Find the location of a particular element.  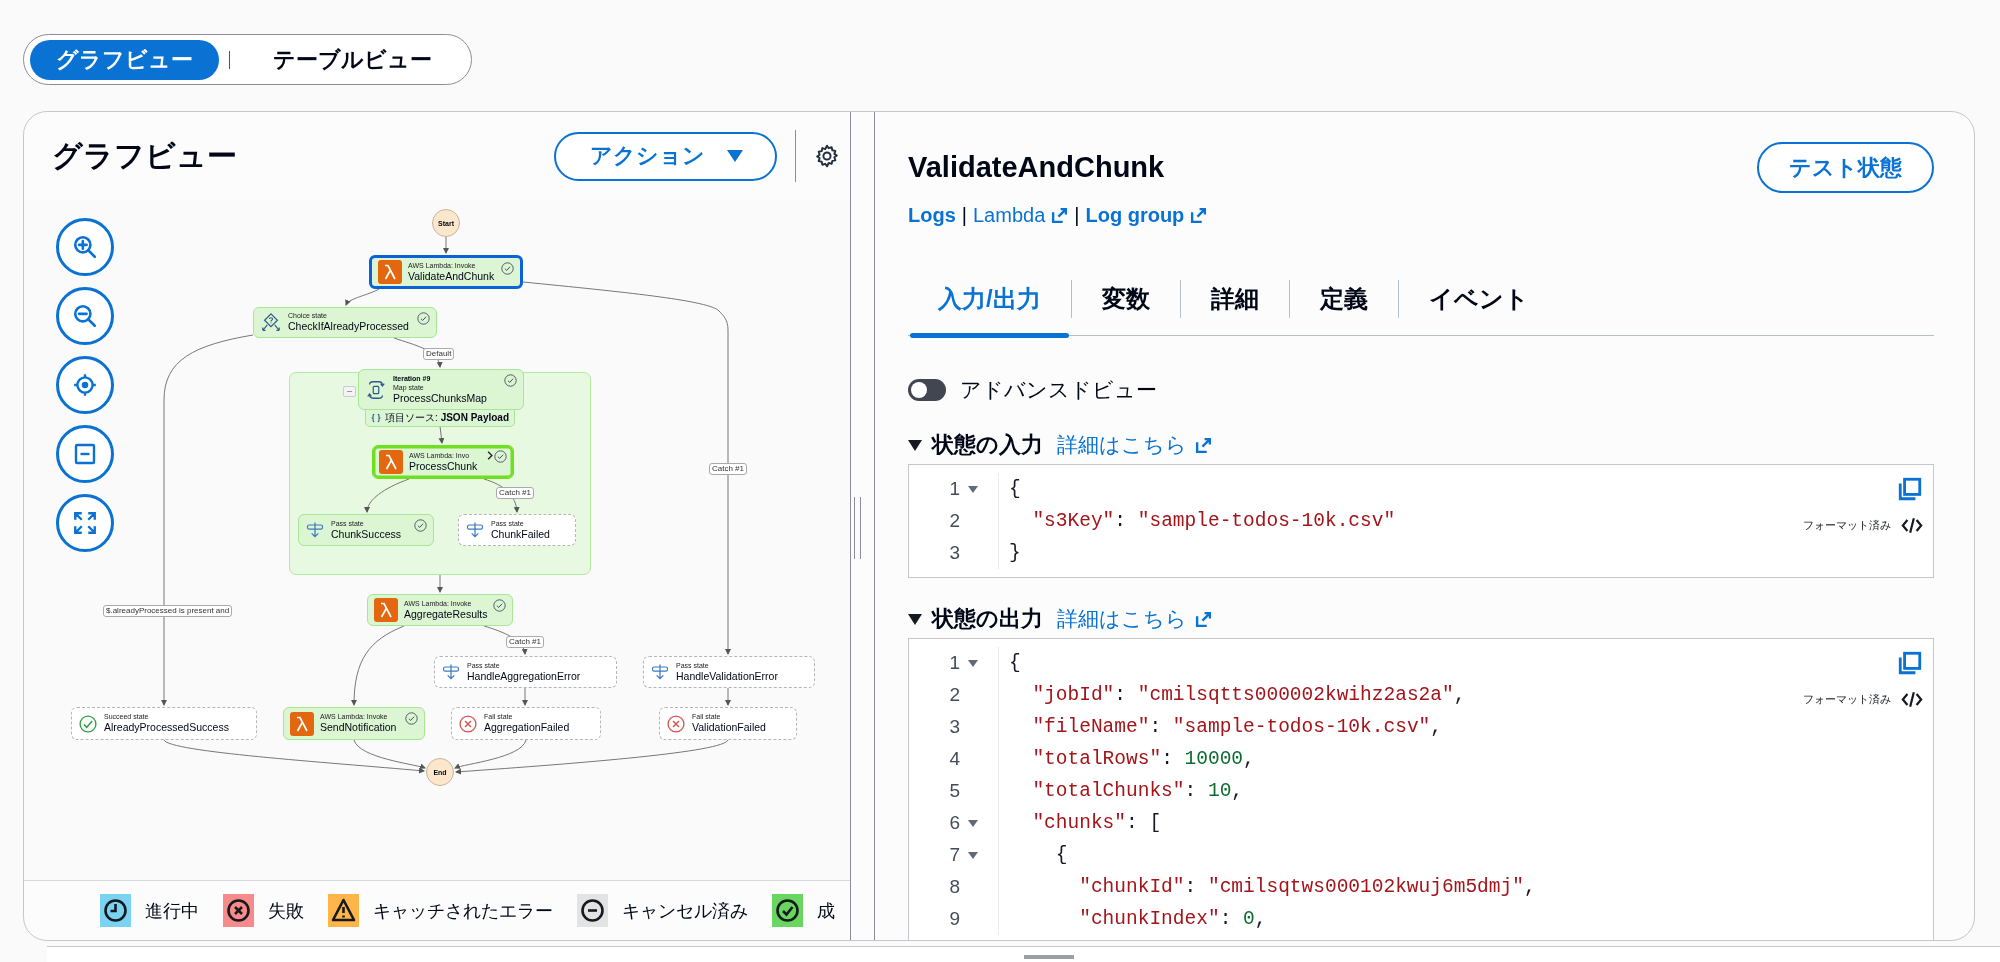

code-line: "chunks": [ is located at coordinates (1096, 823).